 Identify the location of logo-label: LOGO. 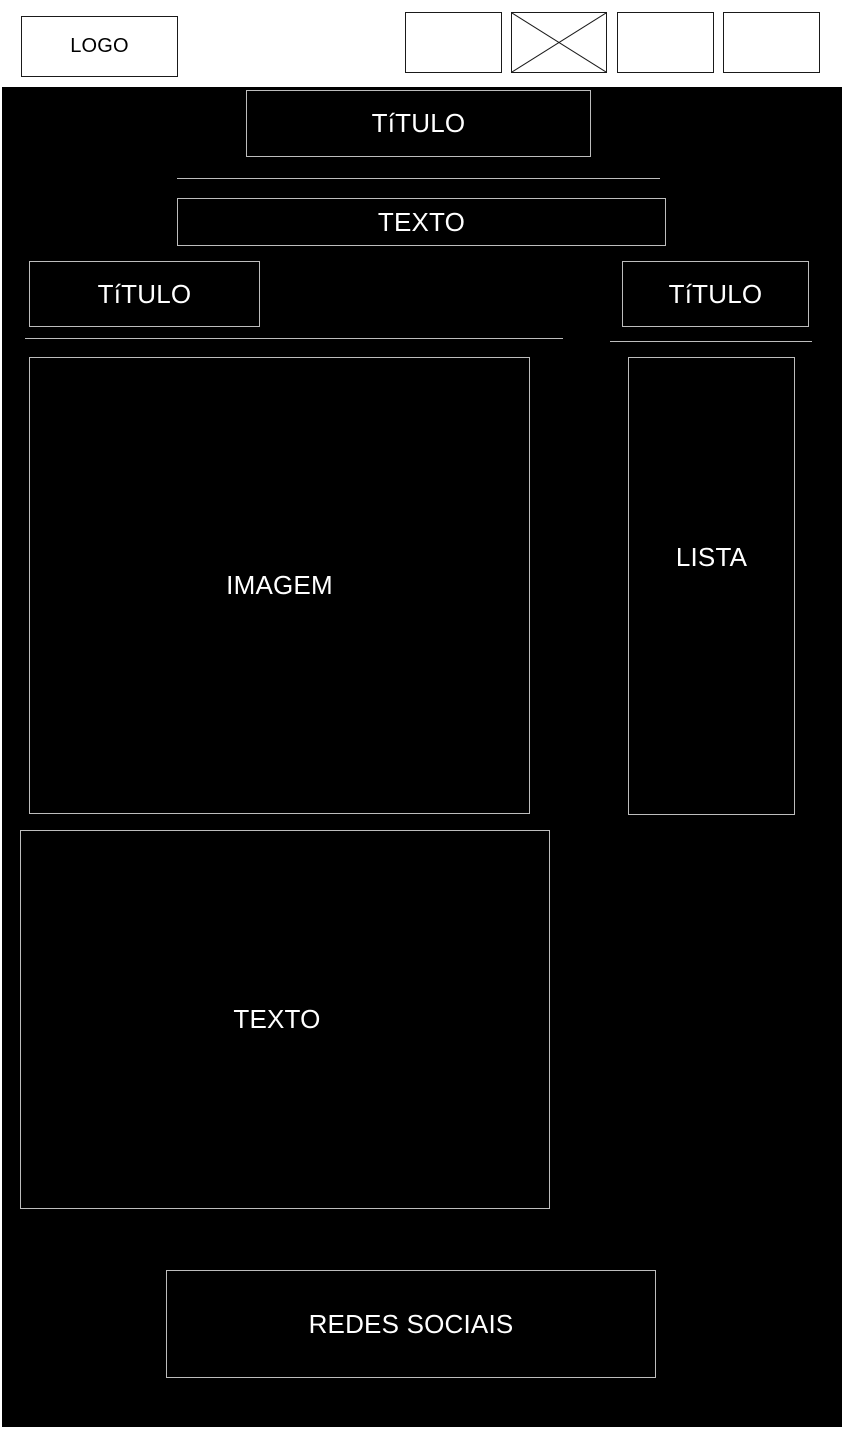
(99, 46).